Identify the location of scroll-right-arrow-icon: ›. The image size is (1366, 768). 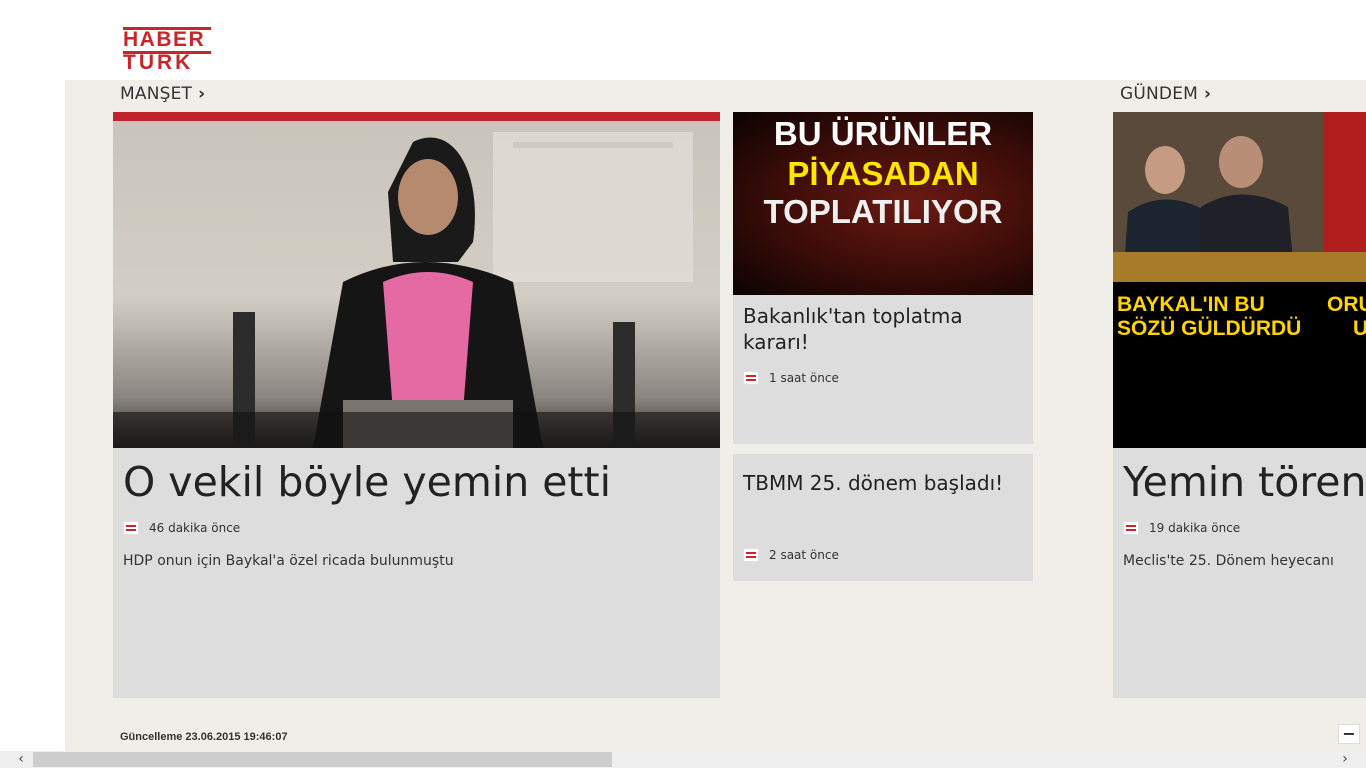
(1345, 759).